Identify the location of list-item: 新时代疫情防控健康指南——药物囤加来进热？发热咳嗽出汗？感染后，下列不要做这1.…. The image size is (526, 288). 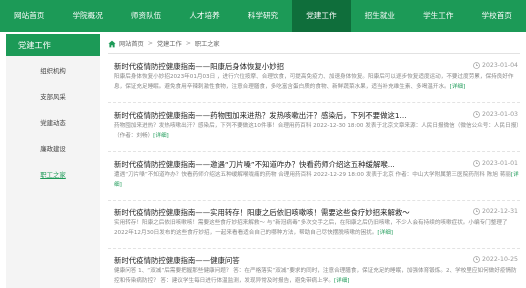
(314, 131).